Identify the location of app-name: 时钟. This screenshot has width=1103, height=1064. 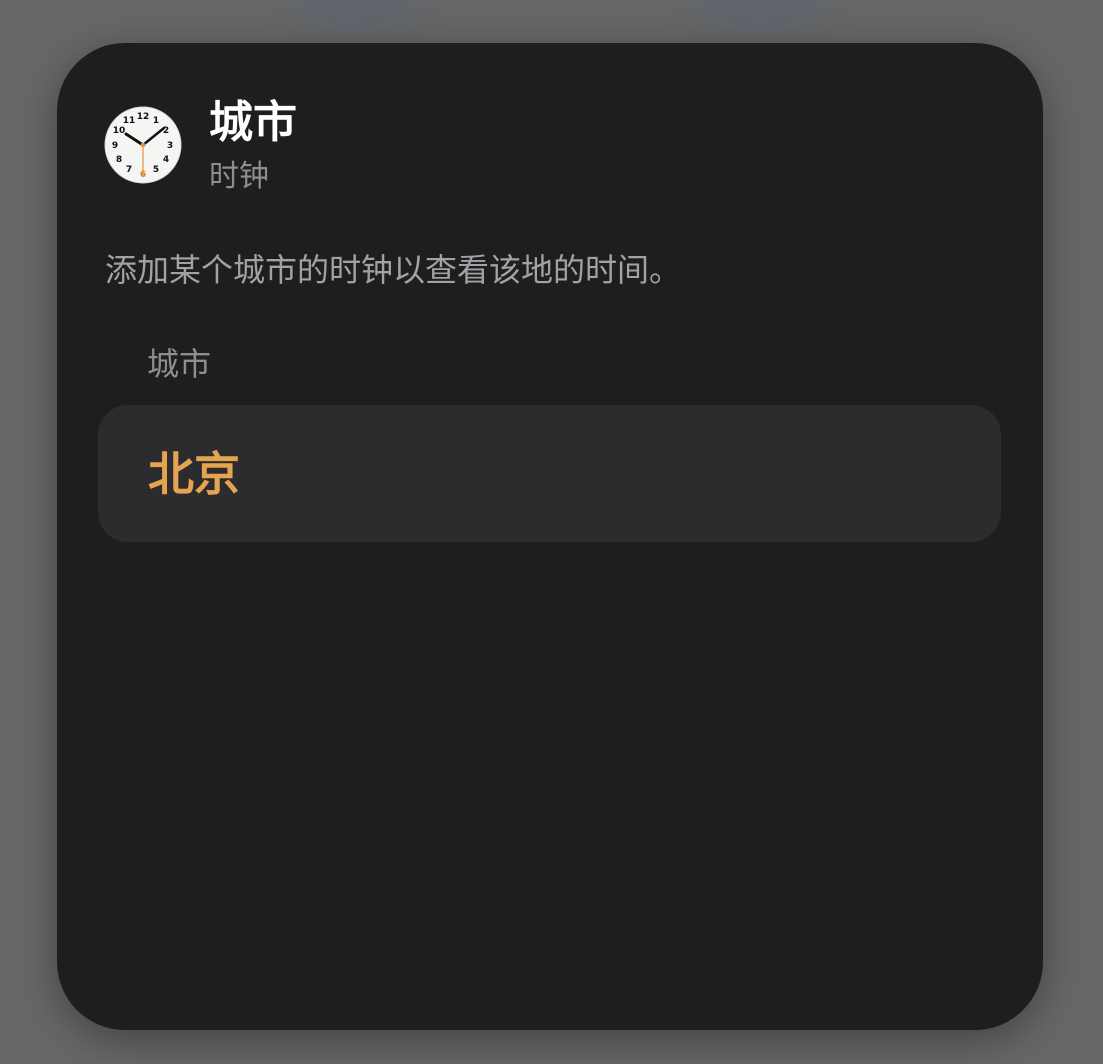
(239, 176).